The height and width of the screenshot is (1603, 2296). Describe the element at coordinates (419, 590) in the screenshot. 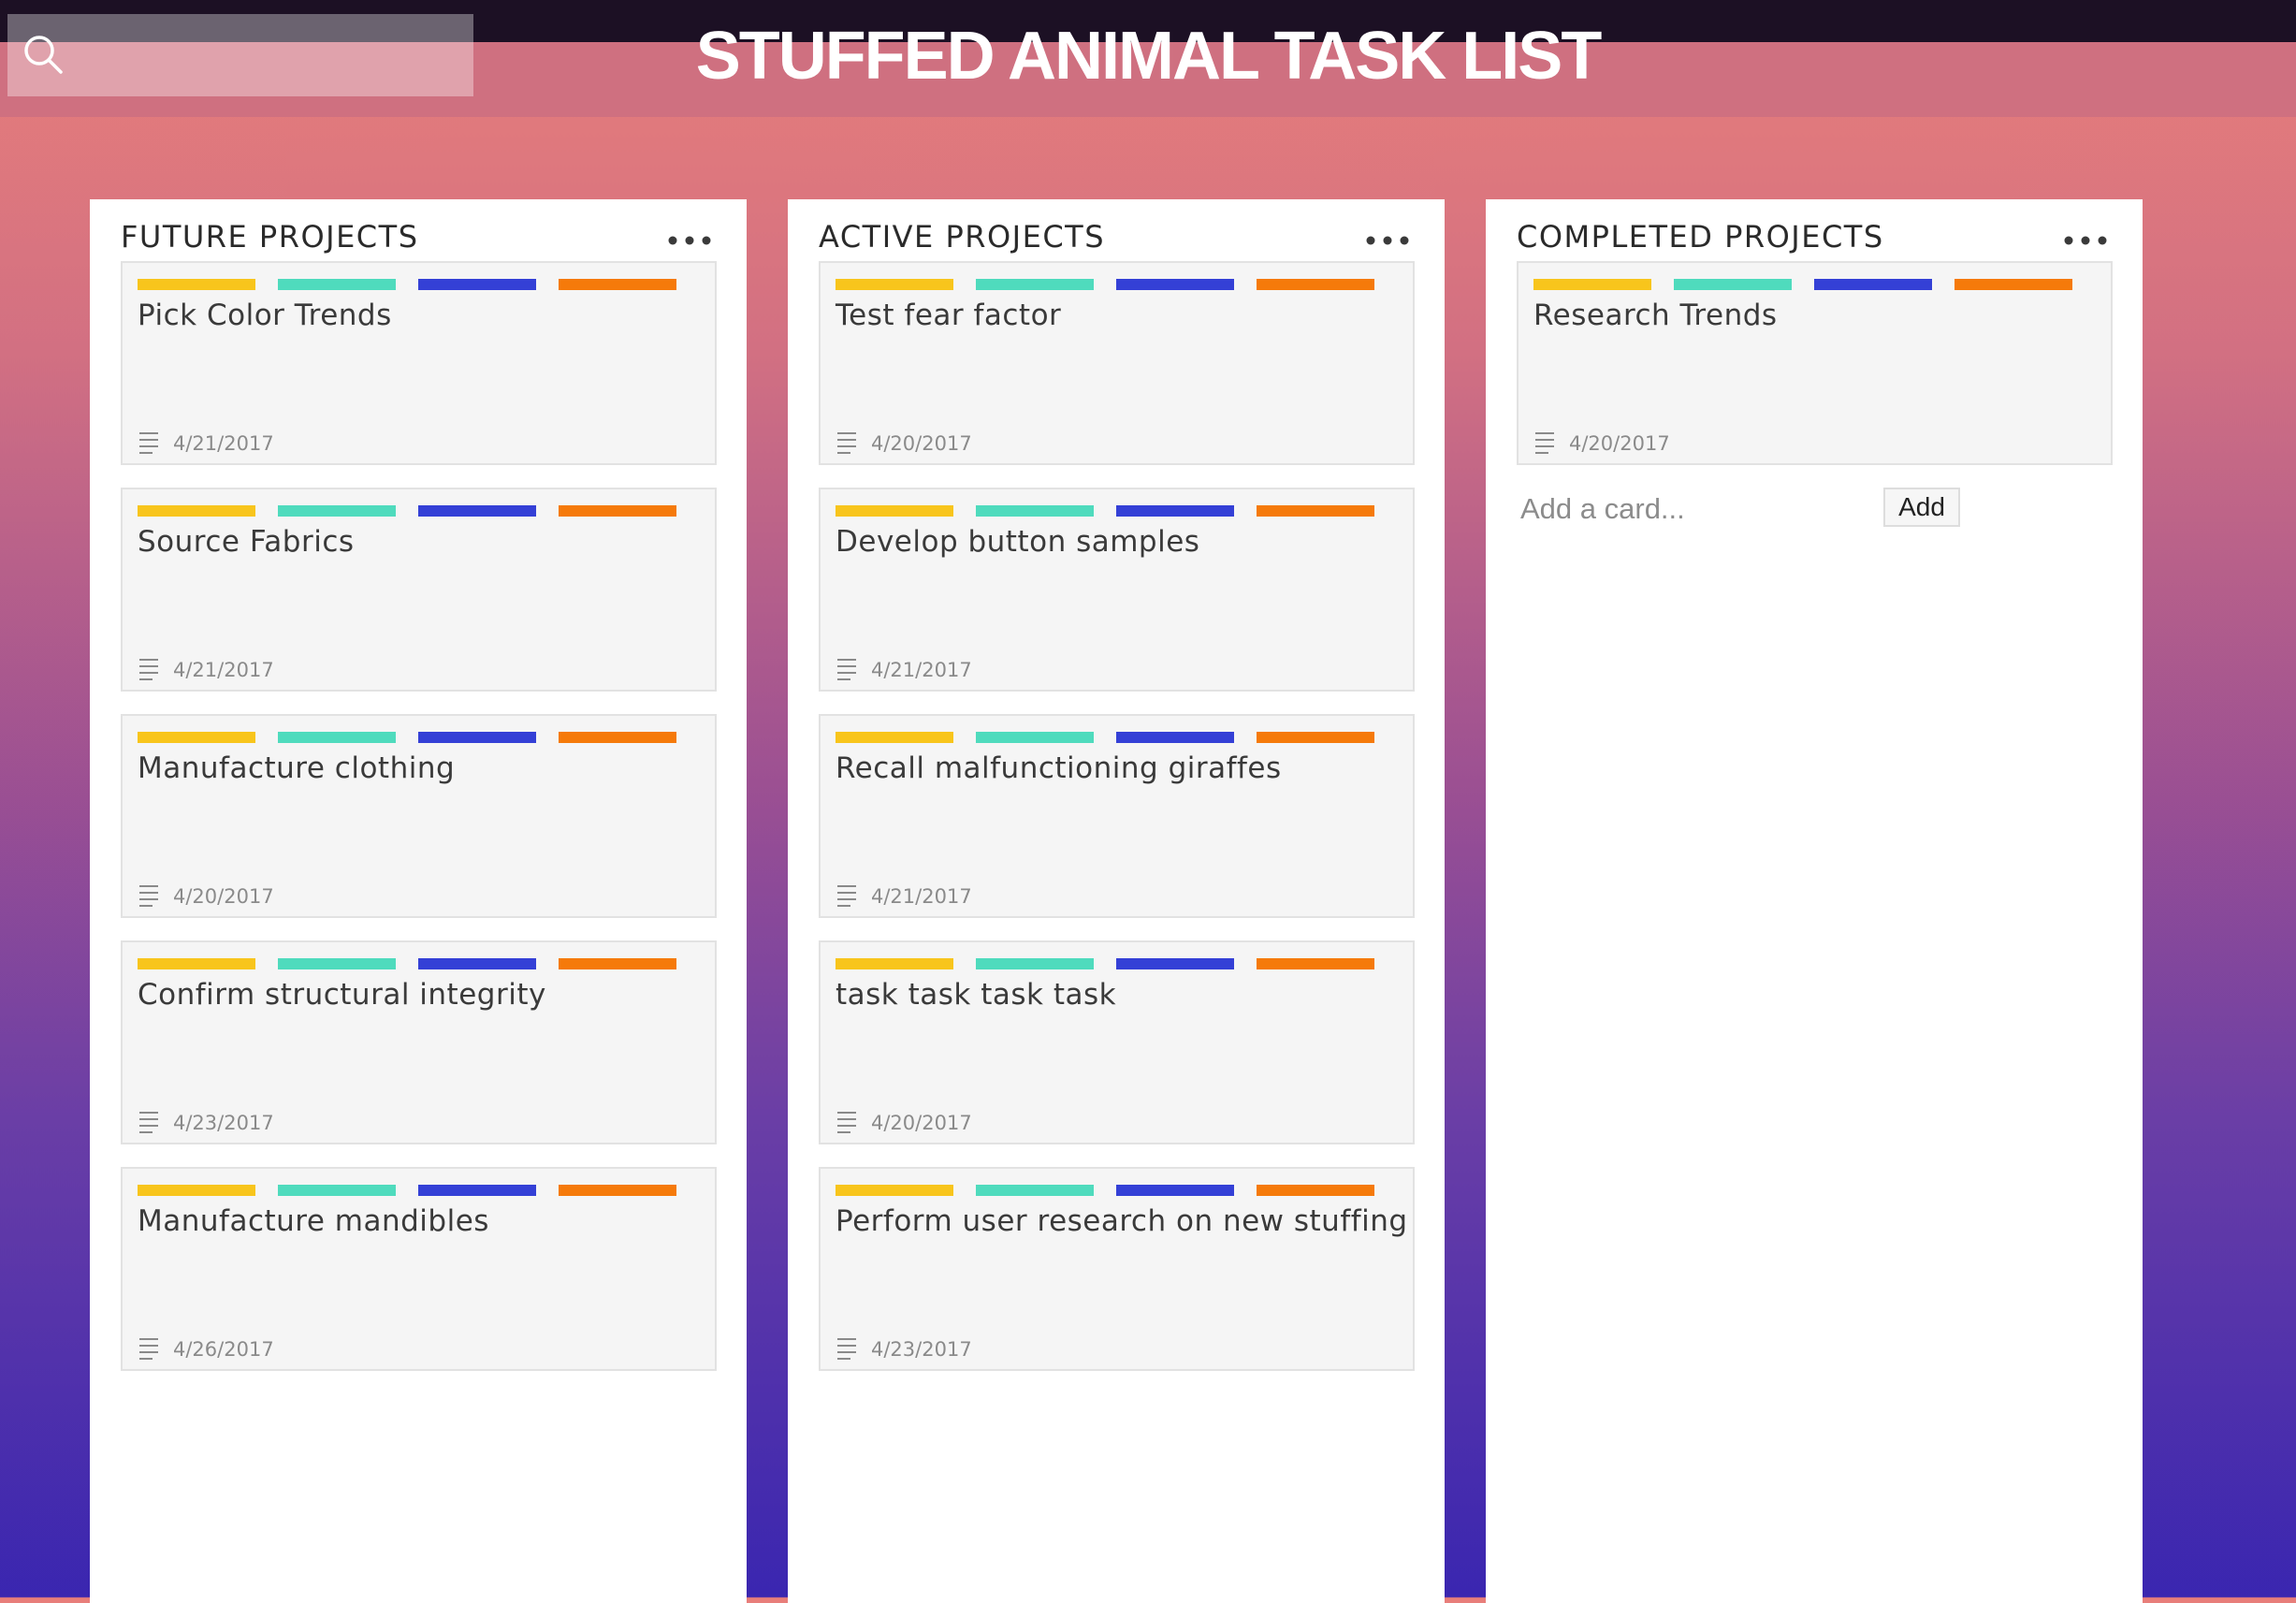

I see `task-card: Source Fabrics 4/21/2017` at that location.